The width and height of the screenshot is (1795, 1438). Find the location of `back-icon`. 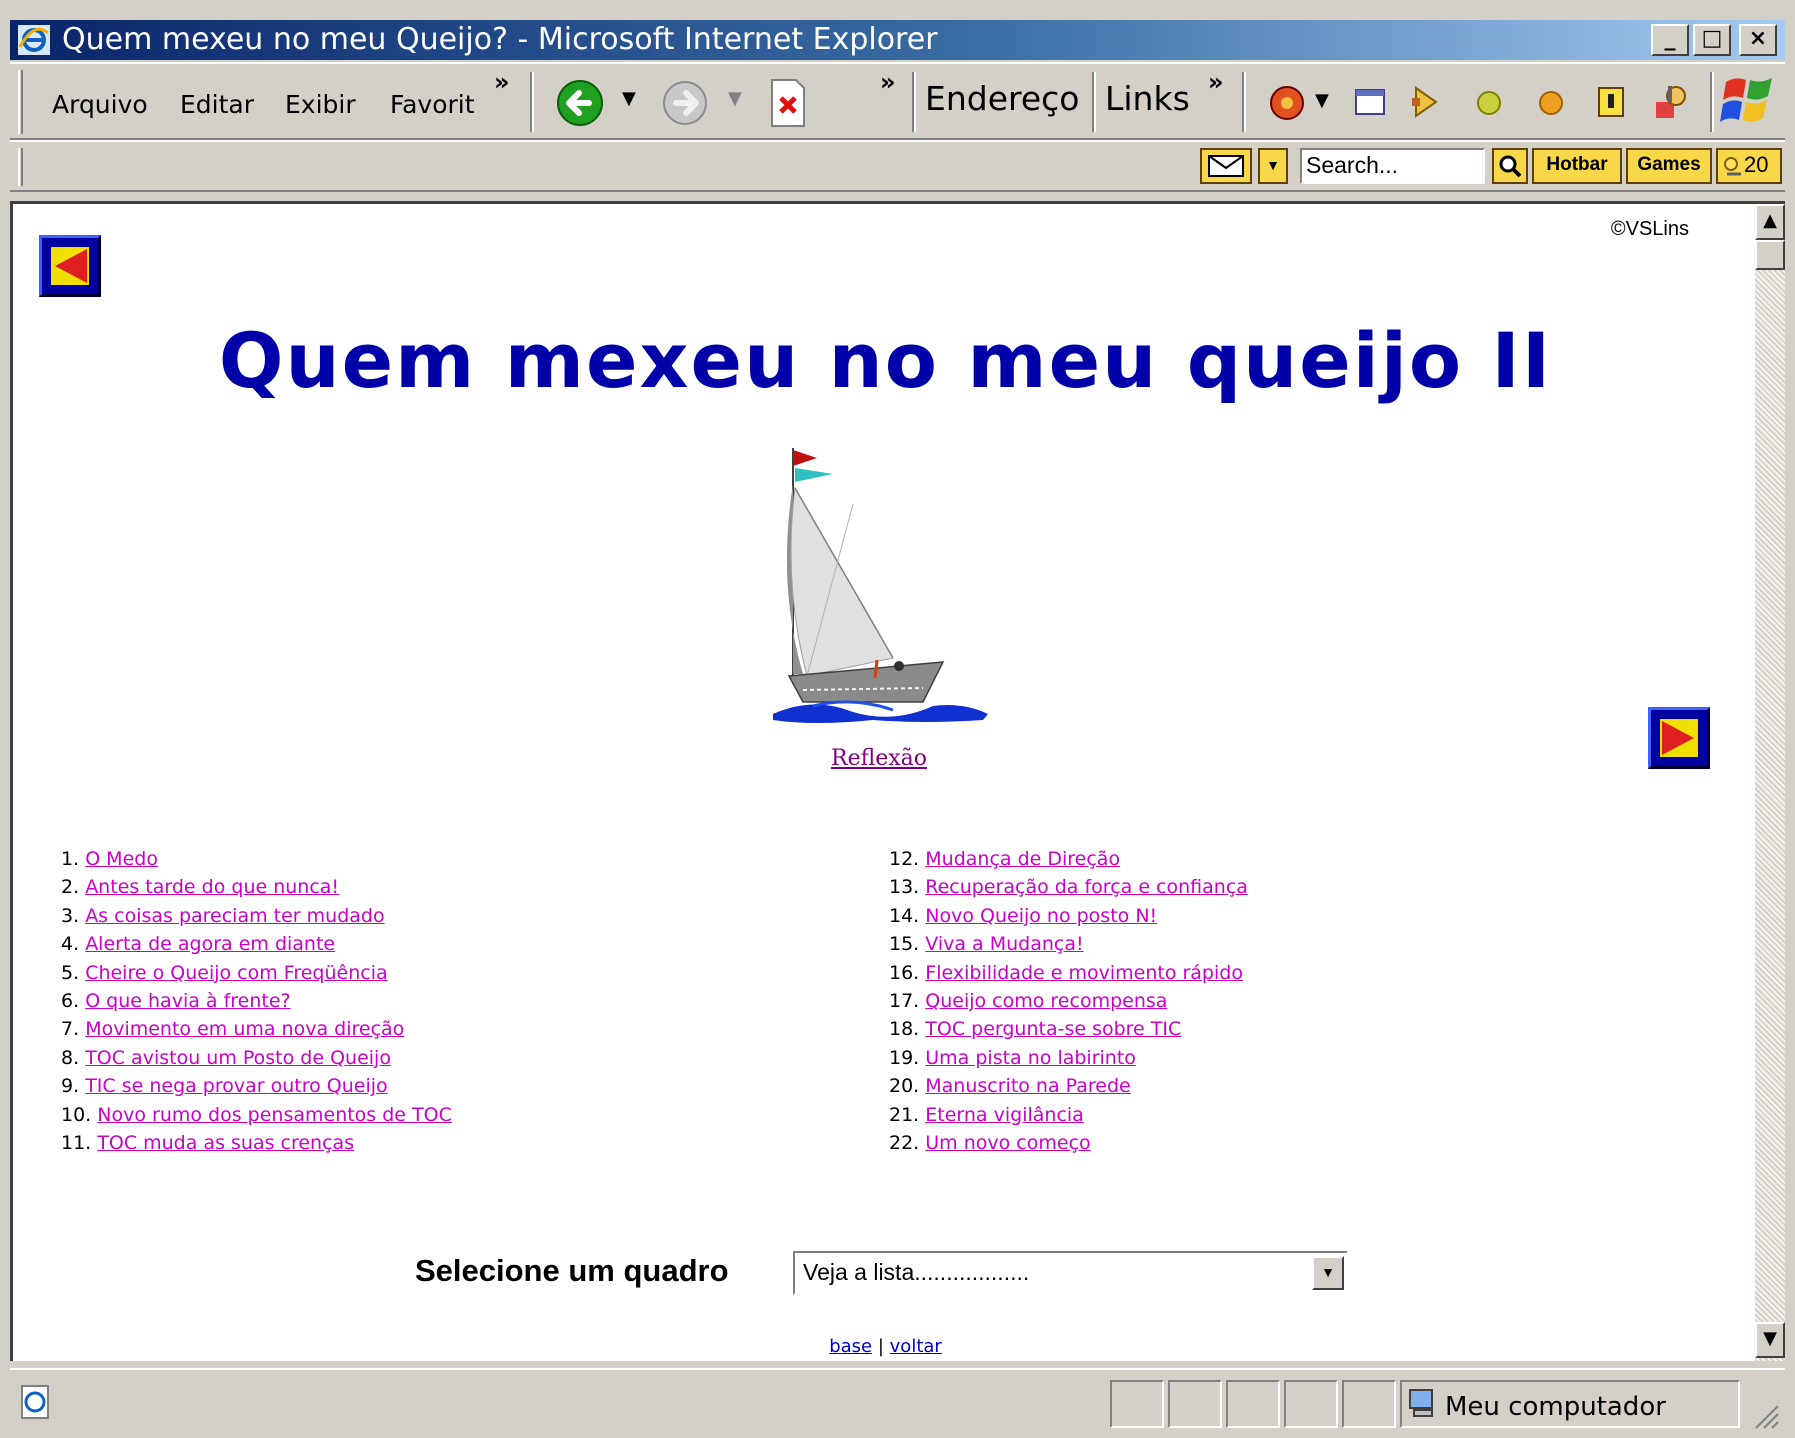

back-icon is located at coordinates (582, 103).